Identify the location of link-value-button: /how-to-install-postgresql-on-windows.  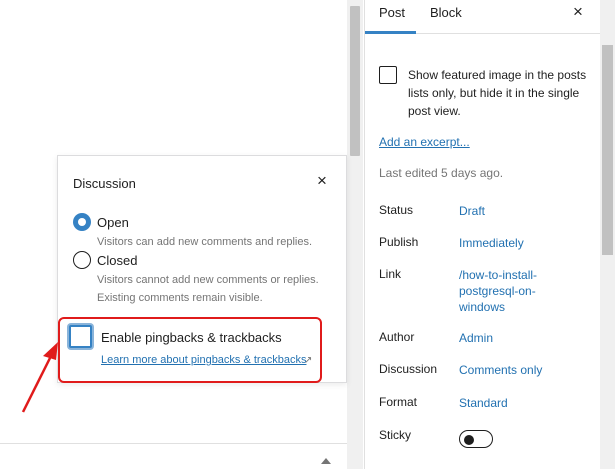
(514, 291).